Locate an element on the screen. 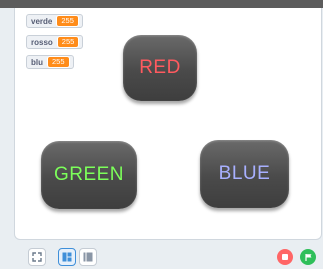 The height and width of the screenshot is (269, 323). green-button-sprite: GREEN is located at coordinates (89, 175).